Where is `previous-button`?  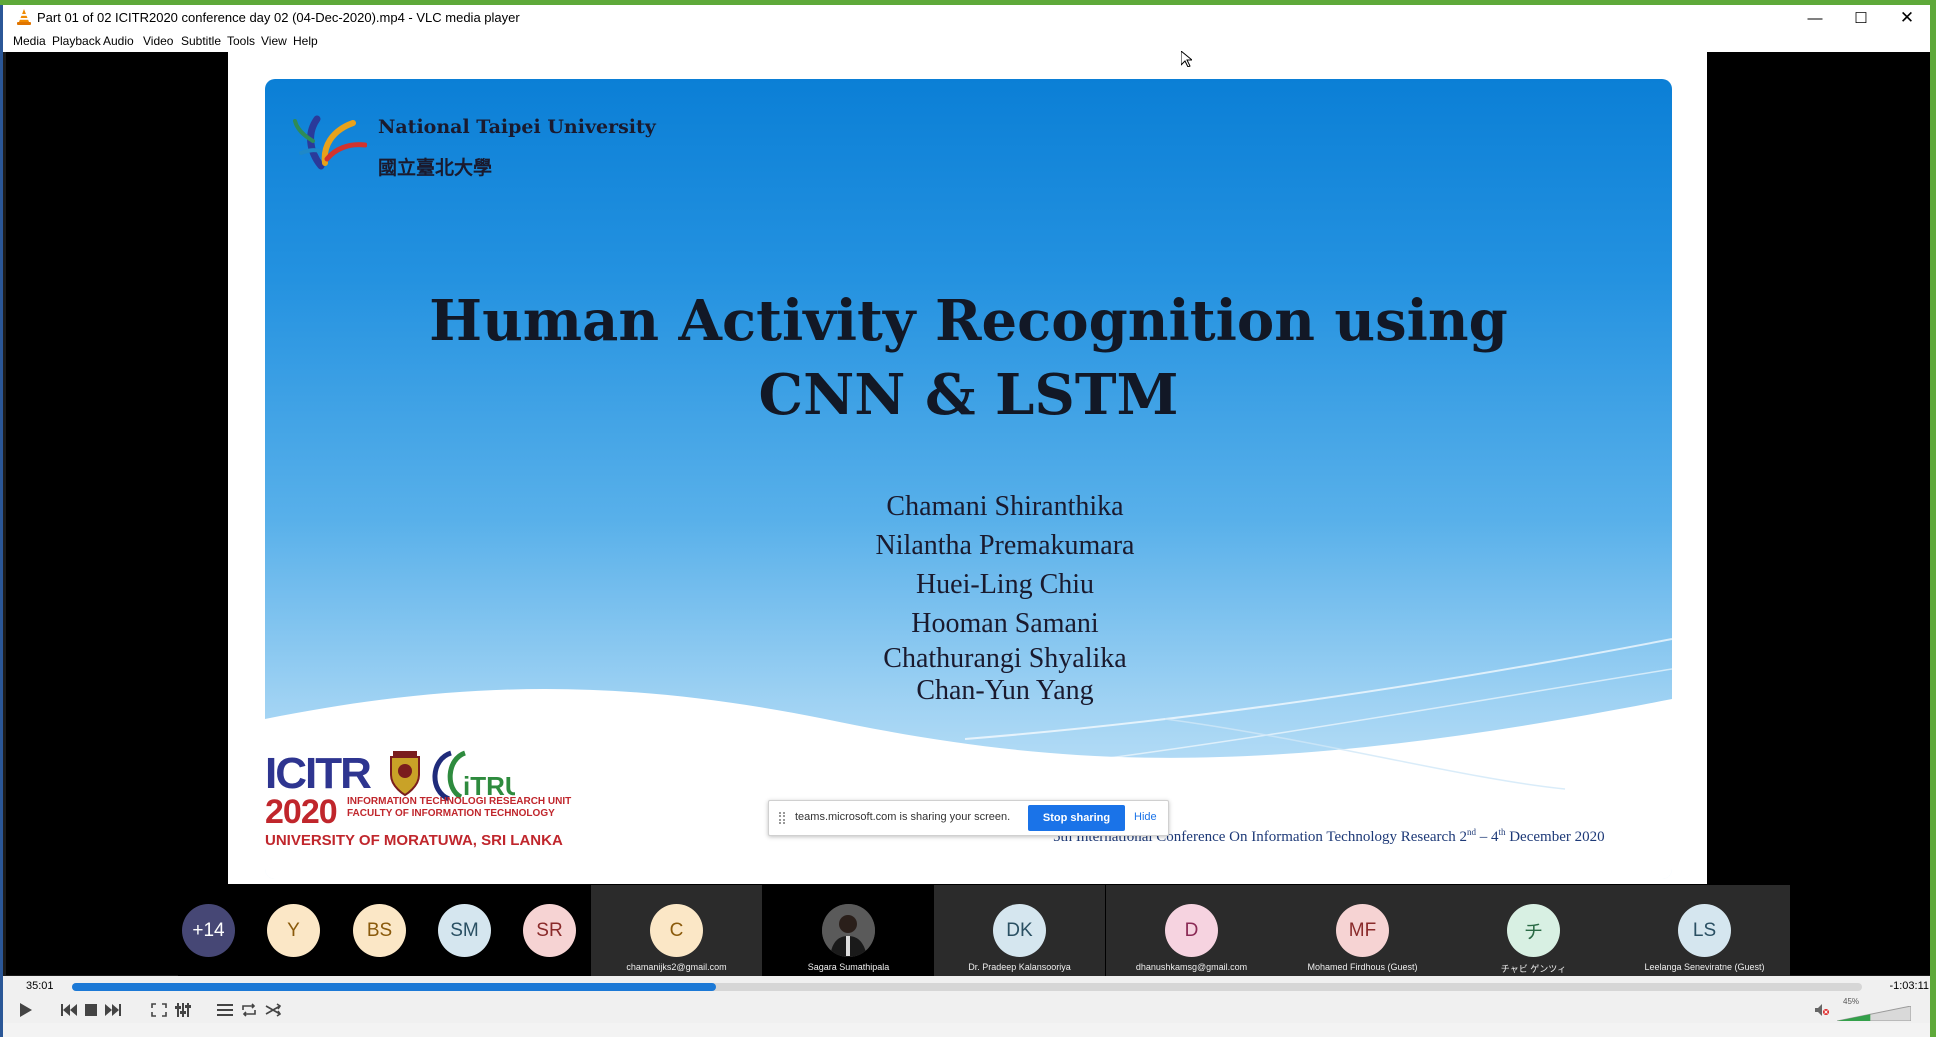 previous-button is located at coordinates (69, 1010).